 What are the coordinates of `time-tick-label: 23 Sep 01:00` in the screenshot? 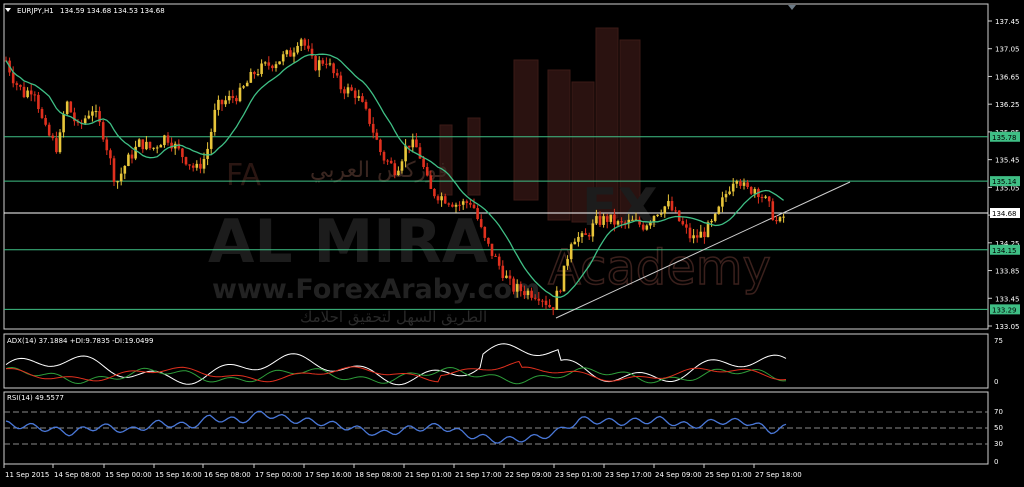 It's located at (578, 475).